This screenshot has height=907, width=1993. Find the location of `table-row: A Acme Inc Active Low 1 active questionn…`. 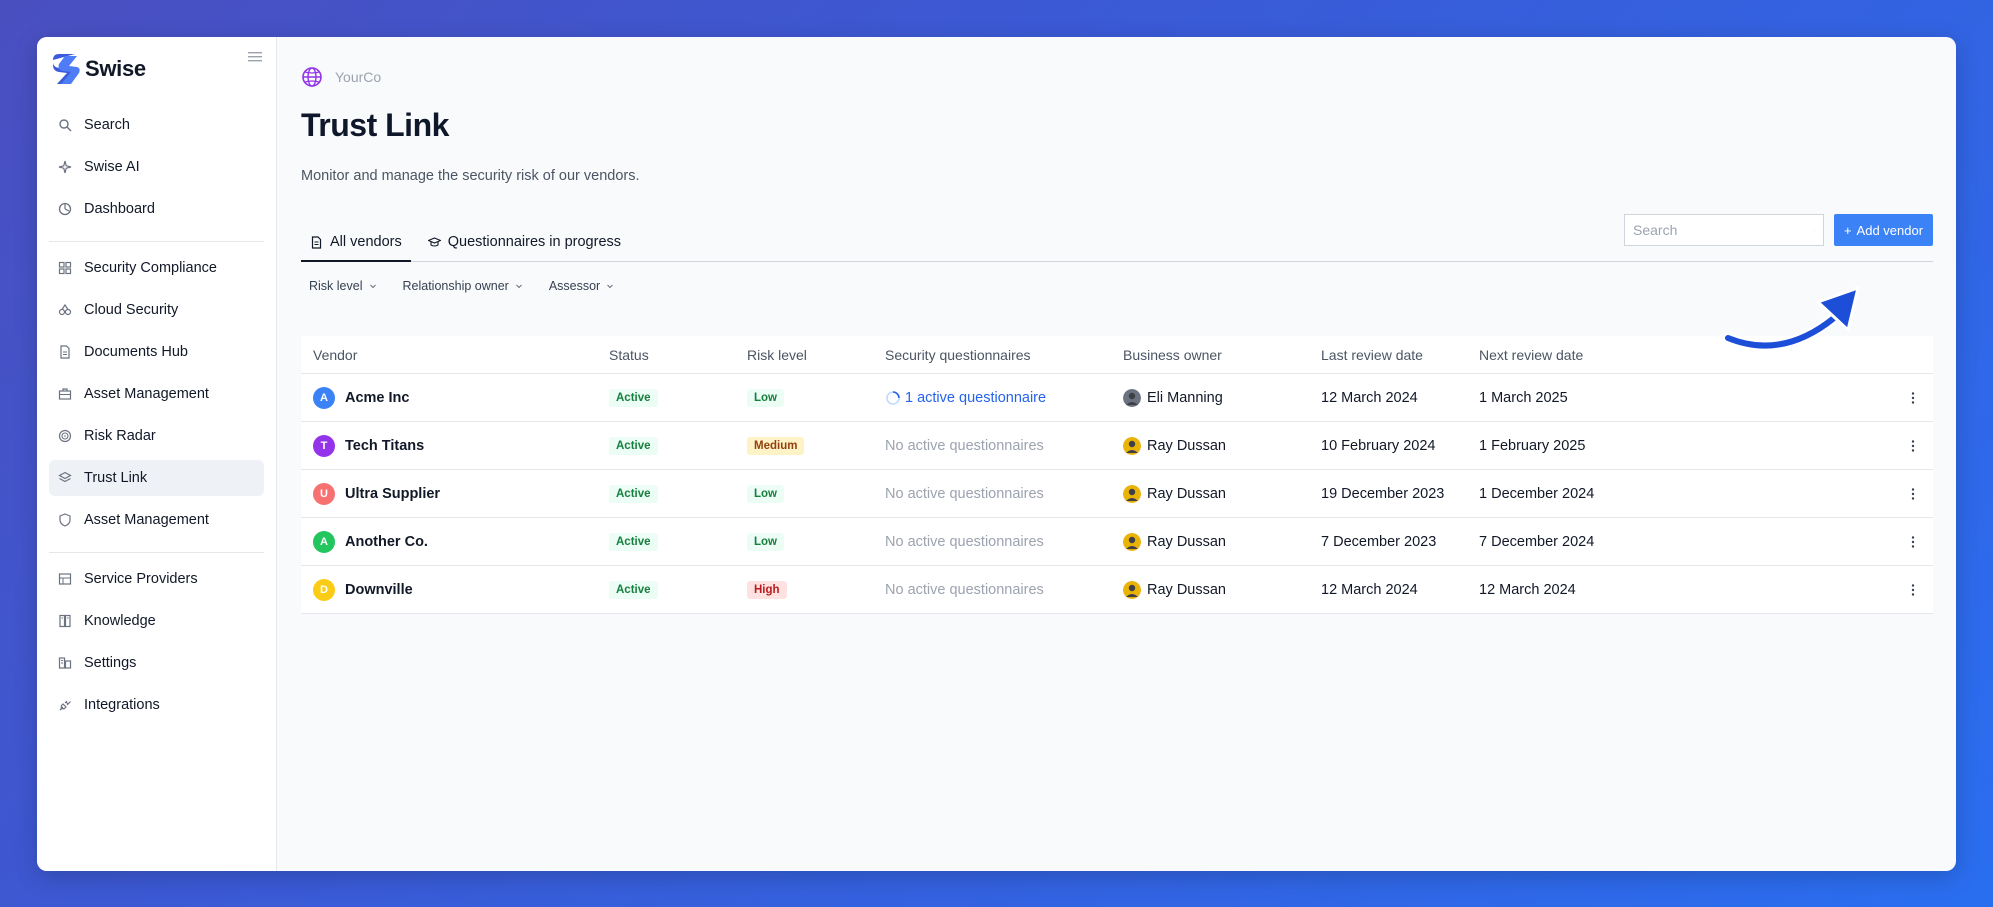

table-row: A Acme Inc Active Low 1 active questionn… is located at coordinates (1117, 398).